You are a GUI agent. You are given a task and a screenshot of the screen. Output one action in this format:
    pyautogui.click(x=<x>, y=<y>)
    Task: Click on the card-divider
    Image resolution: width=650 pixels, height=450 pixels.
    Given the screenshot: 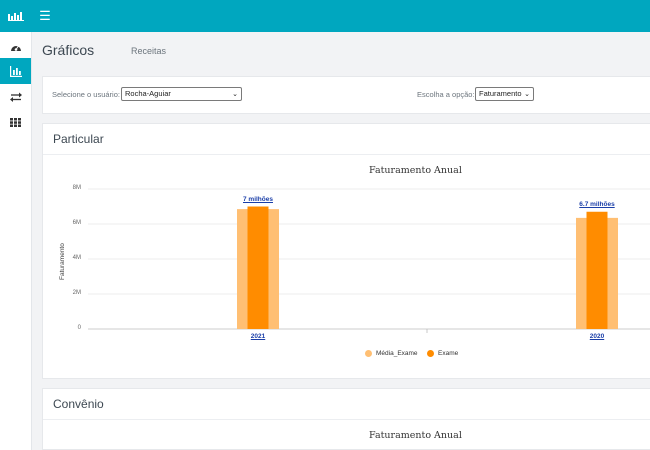 What is the action you would take?
    pyautogui.click(x=346, y=419)
    